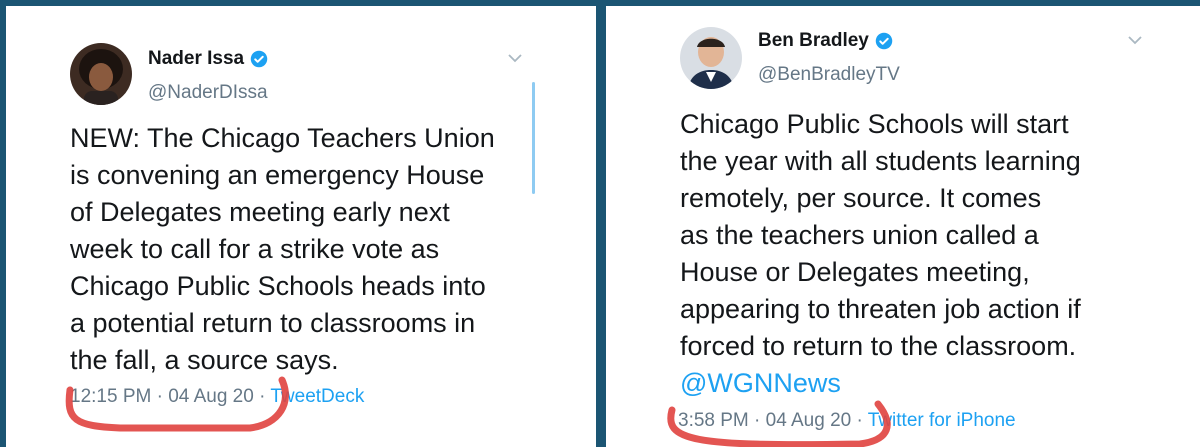 The image size is (1200, 447). Describe the element at coordinates (533, 138) in the screenshot. I see `scrollbar` at that location.